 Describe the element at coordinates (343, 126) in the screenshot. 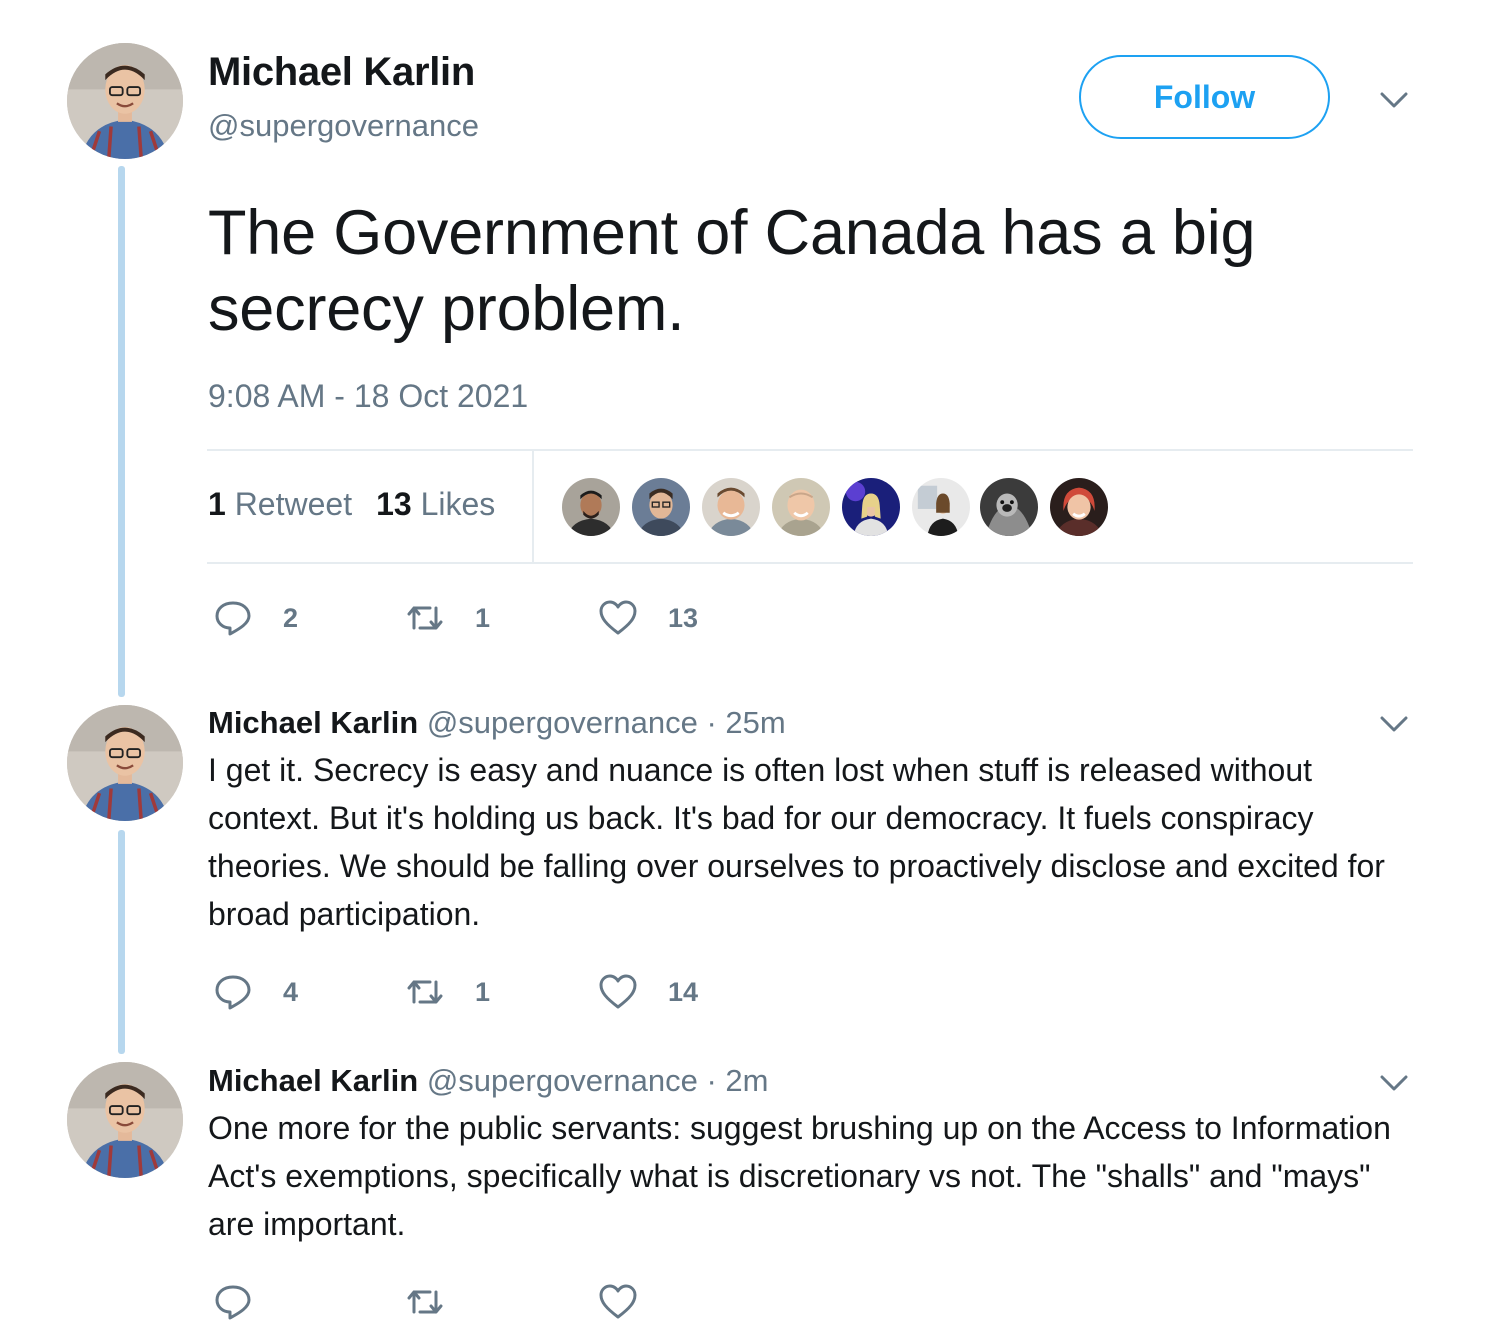

I see `author-handle: @supergovernance` at that location.